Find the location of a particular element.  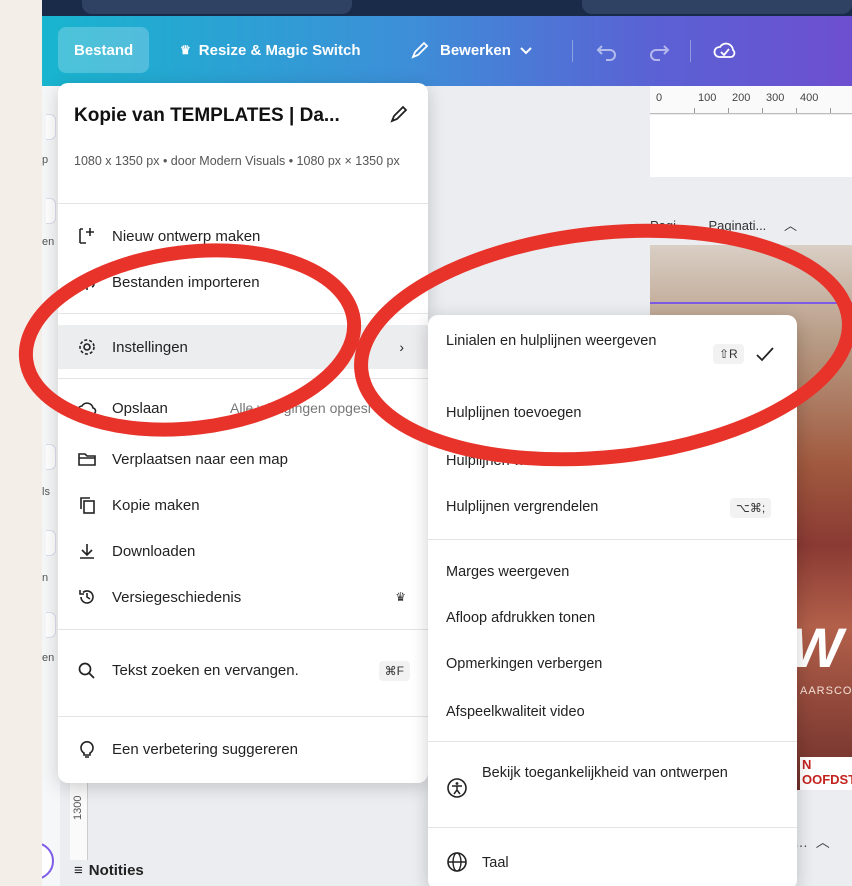

new-design-icon is located at coordinates (87, 236).